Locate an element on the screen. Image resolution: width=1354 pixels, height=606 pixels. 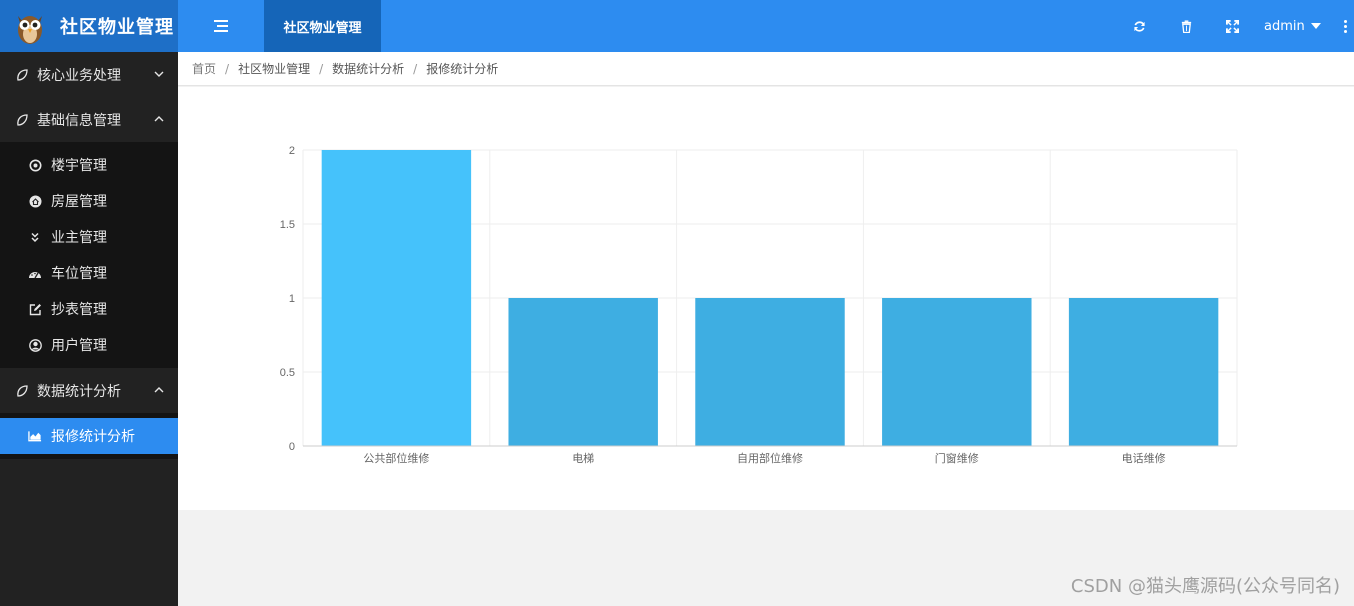
caret-down-icon is located at coordinates (1315, 26).